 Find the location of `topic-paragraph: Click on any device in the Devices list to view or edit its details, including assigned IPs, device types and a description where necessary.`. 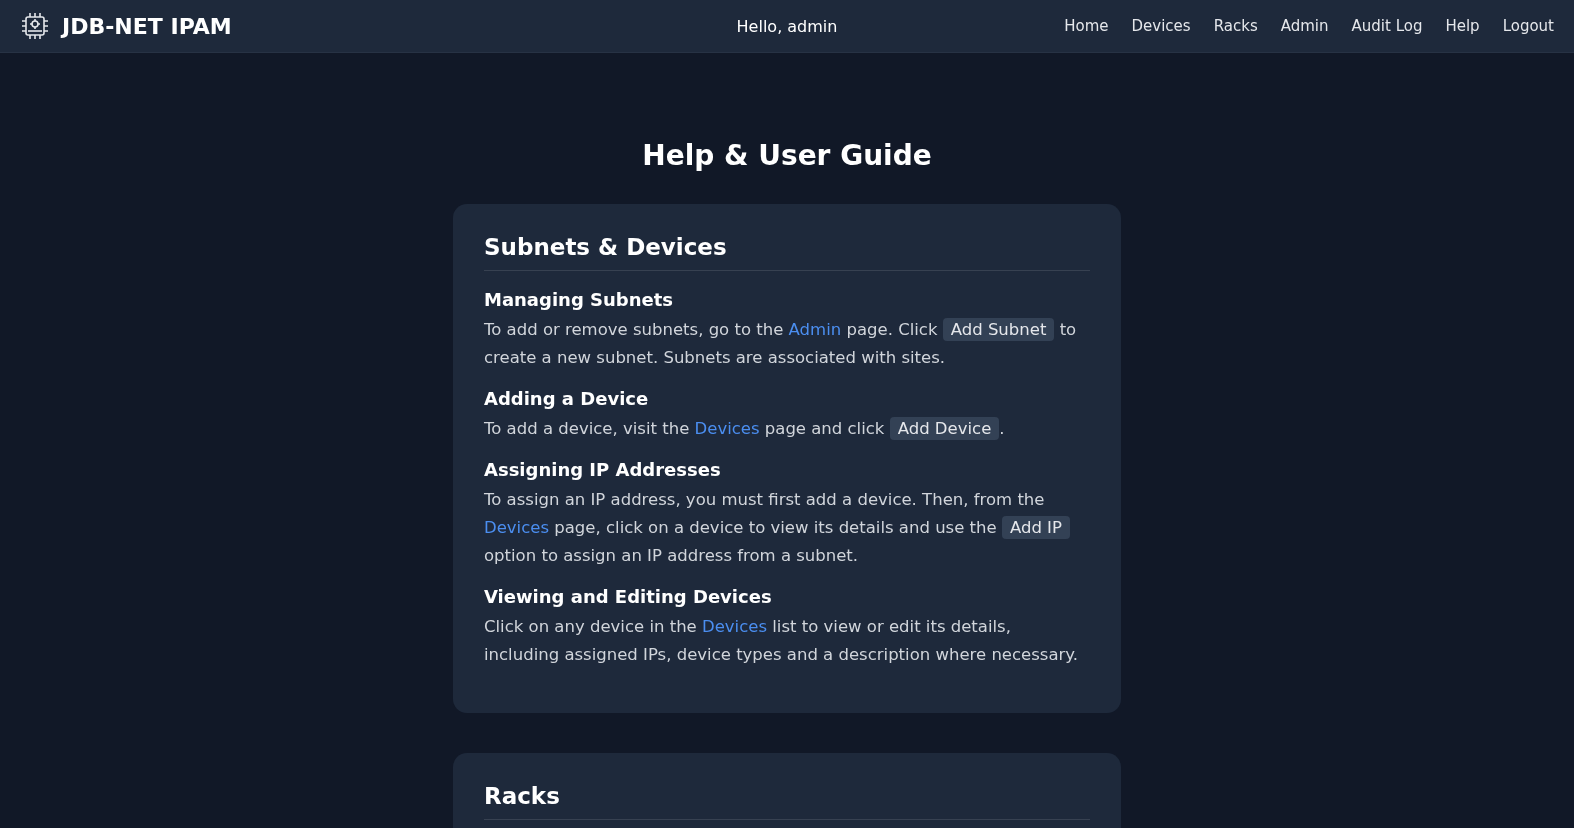

topic-paragraph: Click on any device in the Devices list to view or edit its details, including assigned IPs, device types and a description where necessary. is located at coordinates (781, 641).